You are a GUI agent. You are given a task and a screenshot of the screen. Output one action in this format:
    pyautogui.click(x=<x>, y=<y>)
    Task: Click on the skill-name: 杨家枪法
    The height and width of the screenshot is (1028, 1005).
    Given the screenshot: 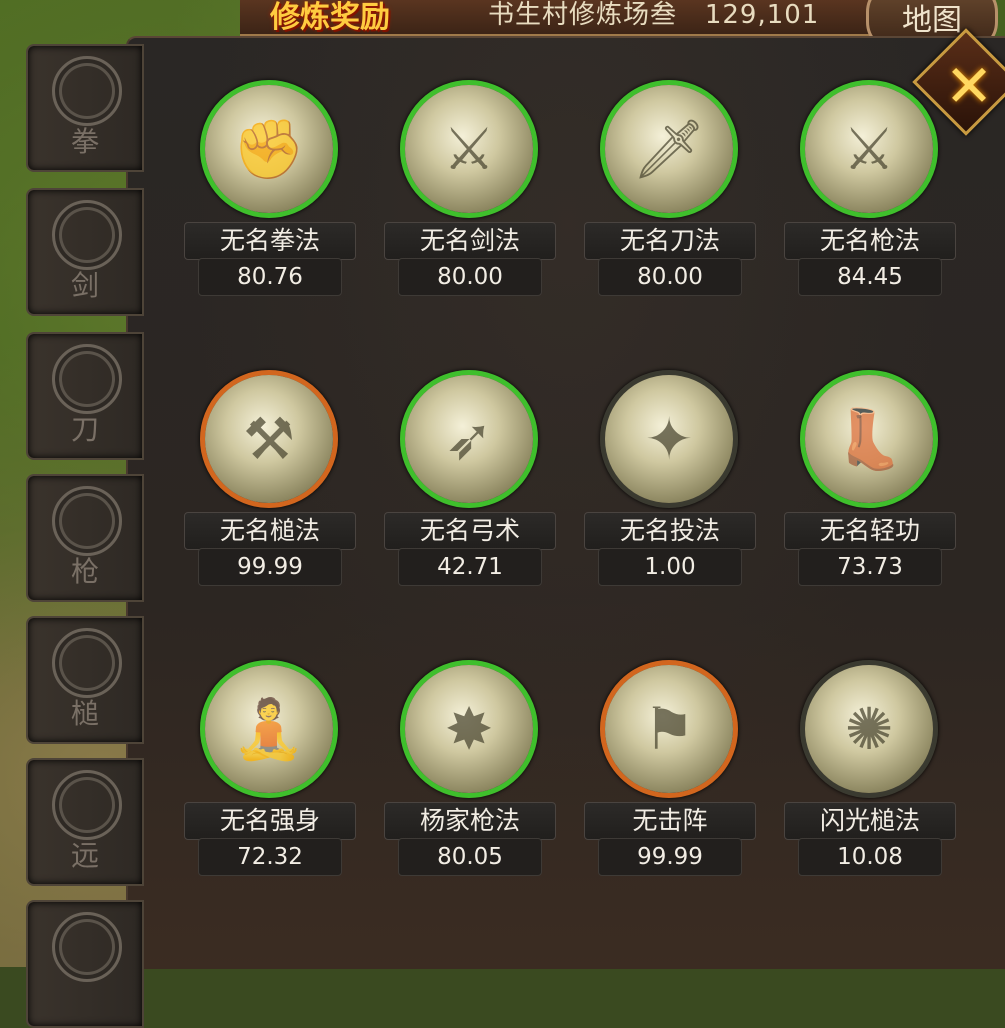 What is the action you would take?
    pyautogui.click(x=470, y=821)
    